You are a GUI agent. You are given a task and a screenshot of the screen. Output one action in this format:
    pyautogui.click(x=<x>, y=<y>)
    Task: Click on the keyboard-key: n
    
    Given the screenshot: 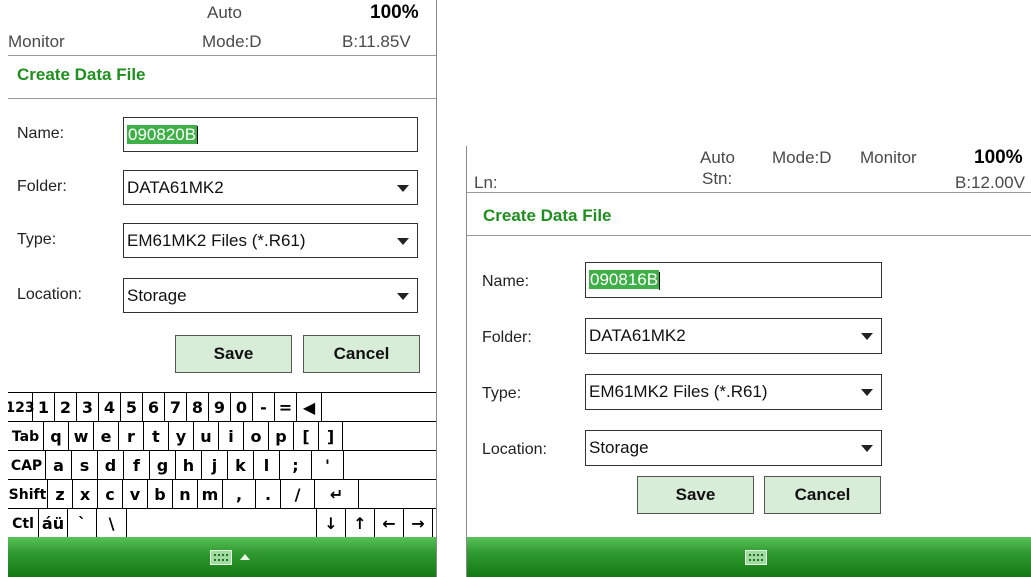 What is the action you would take?
    pyautogui.click(x=185, y=494)
    